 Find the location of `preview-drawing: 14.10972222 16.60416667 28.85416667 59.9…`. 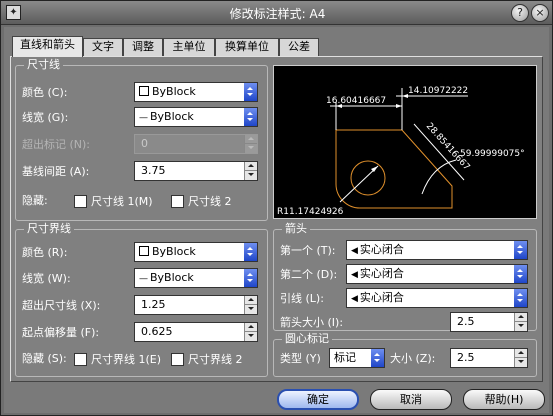

preview-drawing: 14.10972222 16.60416667 28.85416667 59.9… is located at coordinates (401, 151).